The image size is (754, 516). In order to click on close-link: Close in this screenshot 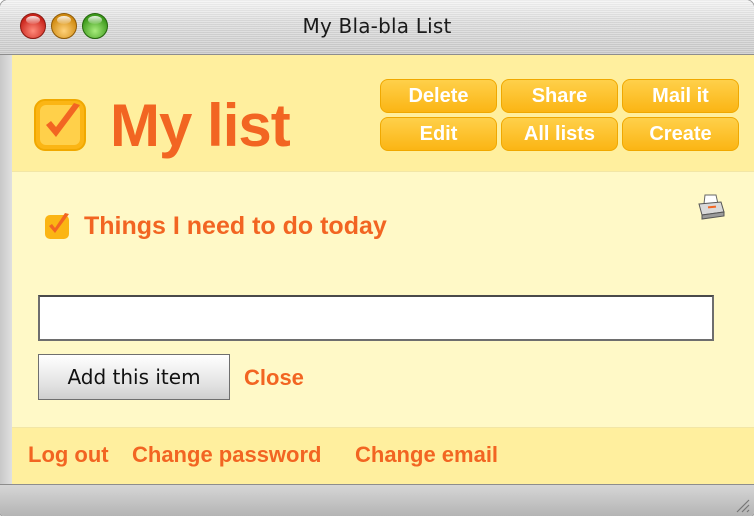, I will do `click(274, 378)`.